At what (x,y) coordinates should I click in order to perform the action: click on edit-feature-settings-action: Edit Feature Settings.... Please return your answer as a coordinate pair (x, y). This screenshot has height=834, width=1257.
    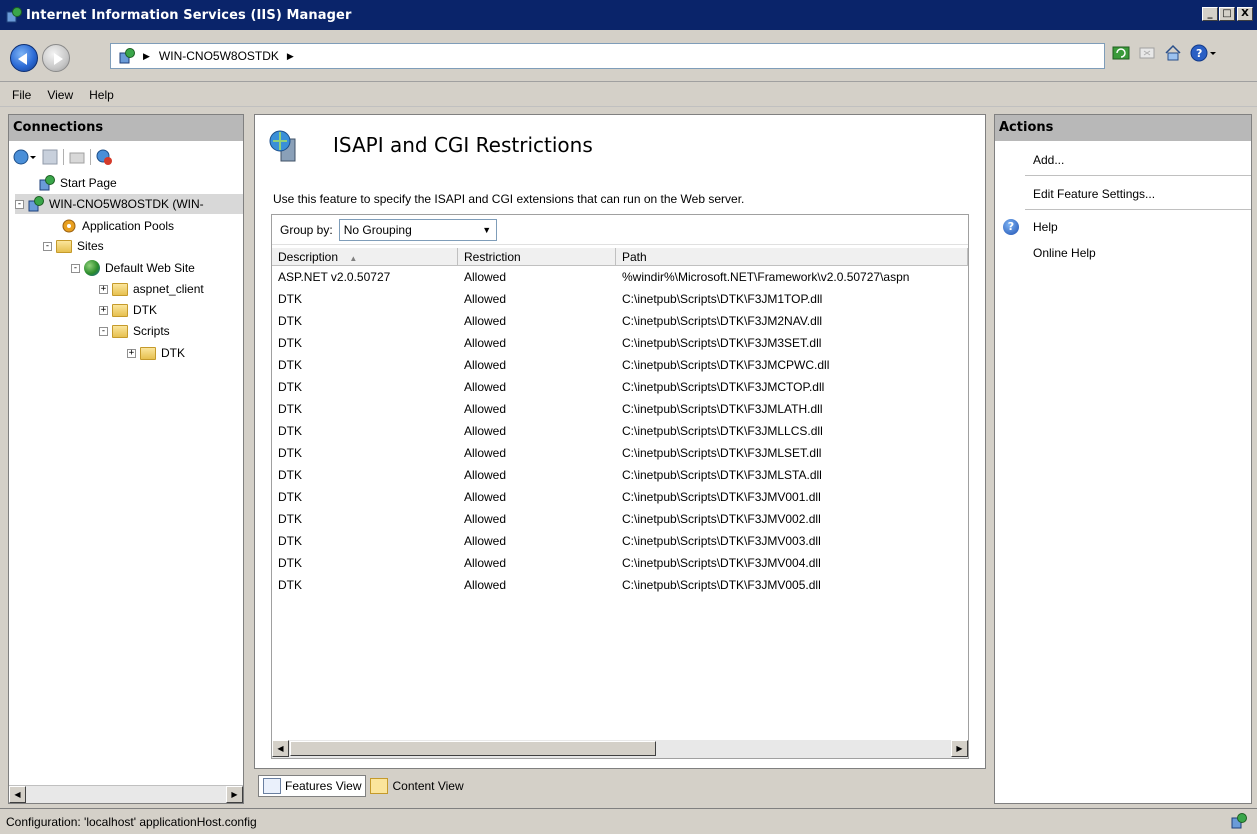
    Looking at the image, I should click on (1094, 194).